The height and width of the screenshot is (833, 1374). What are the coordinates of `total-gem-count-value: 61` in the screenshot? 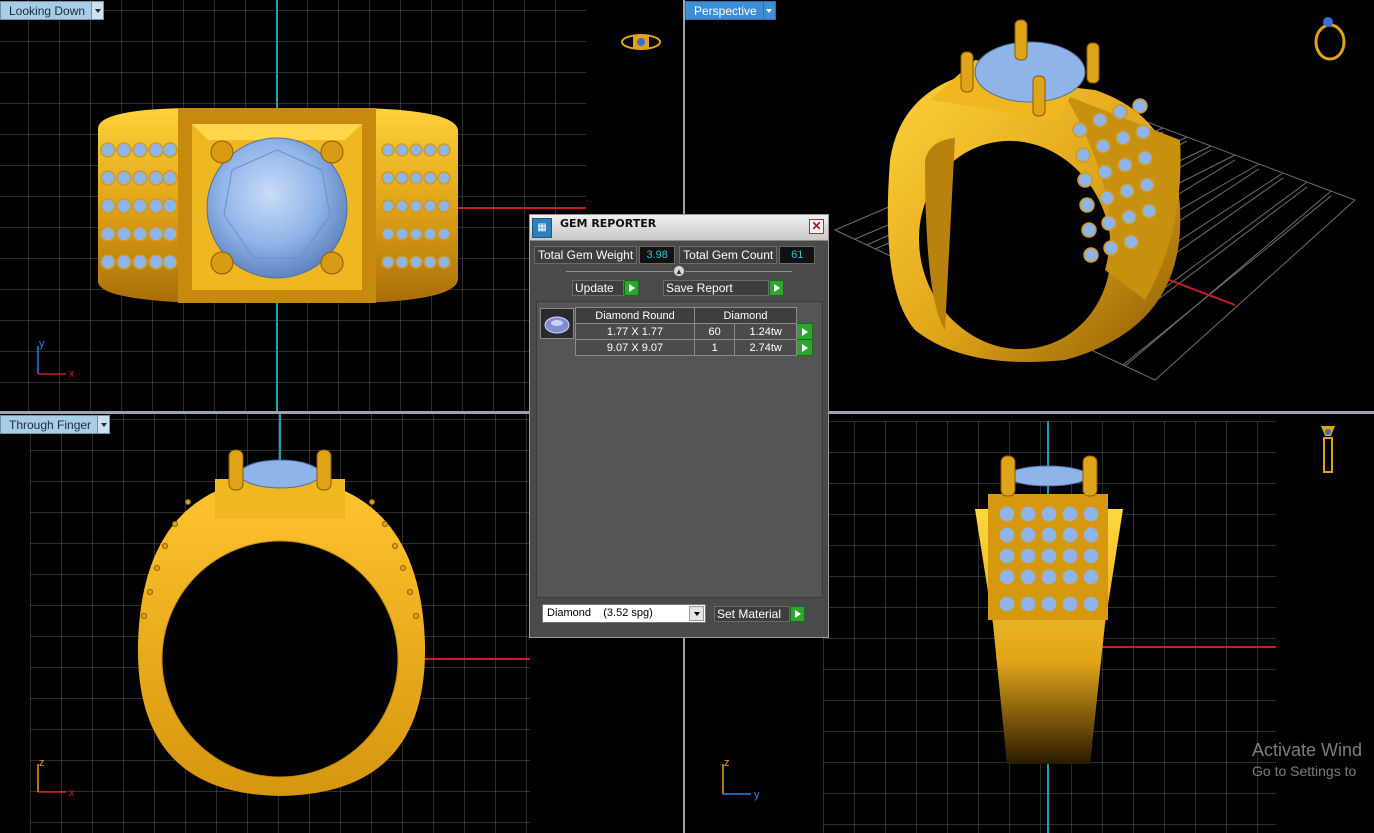 It's located at (797, 255).